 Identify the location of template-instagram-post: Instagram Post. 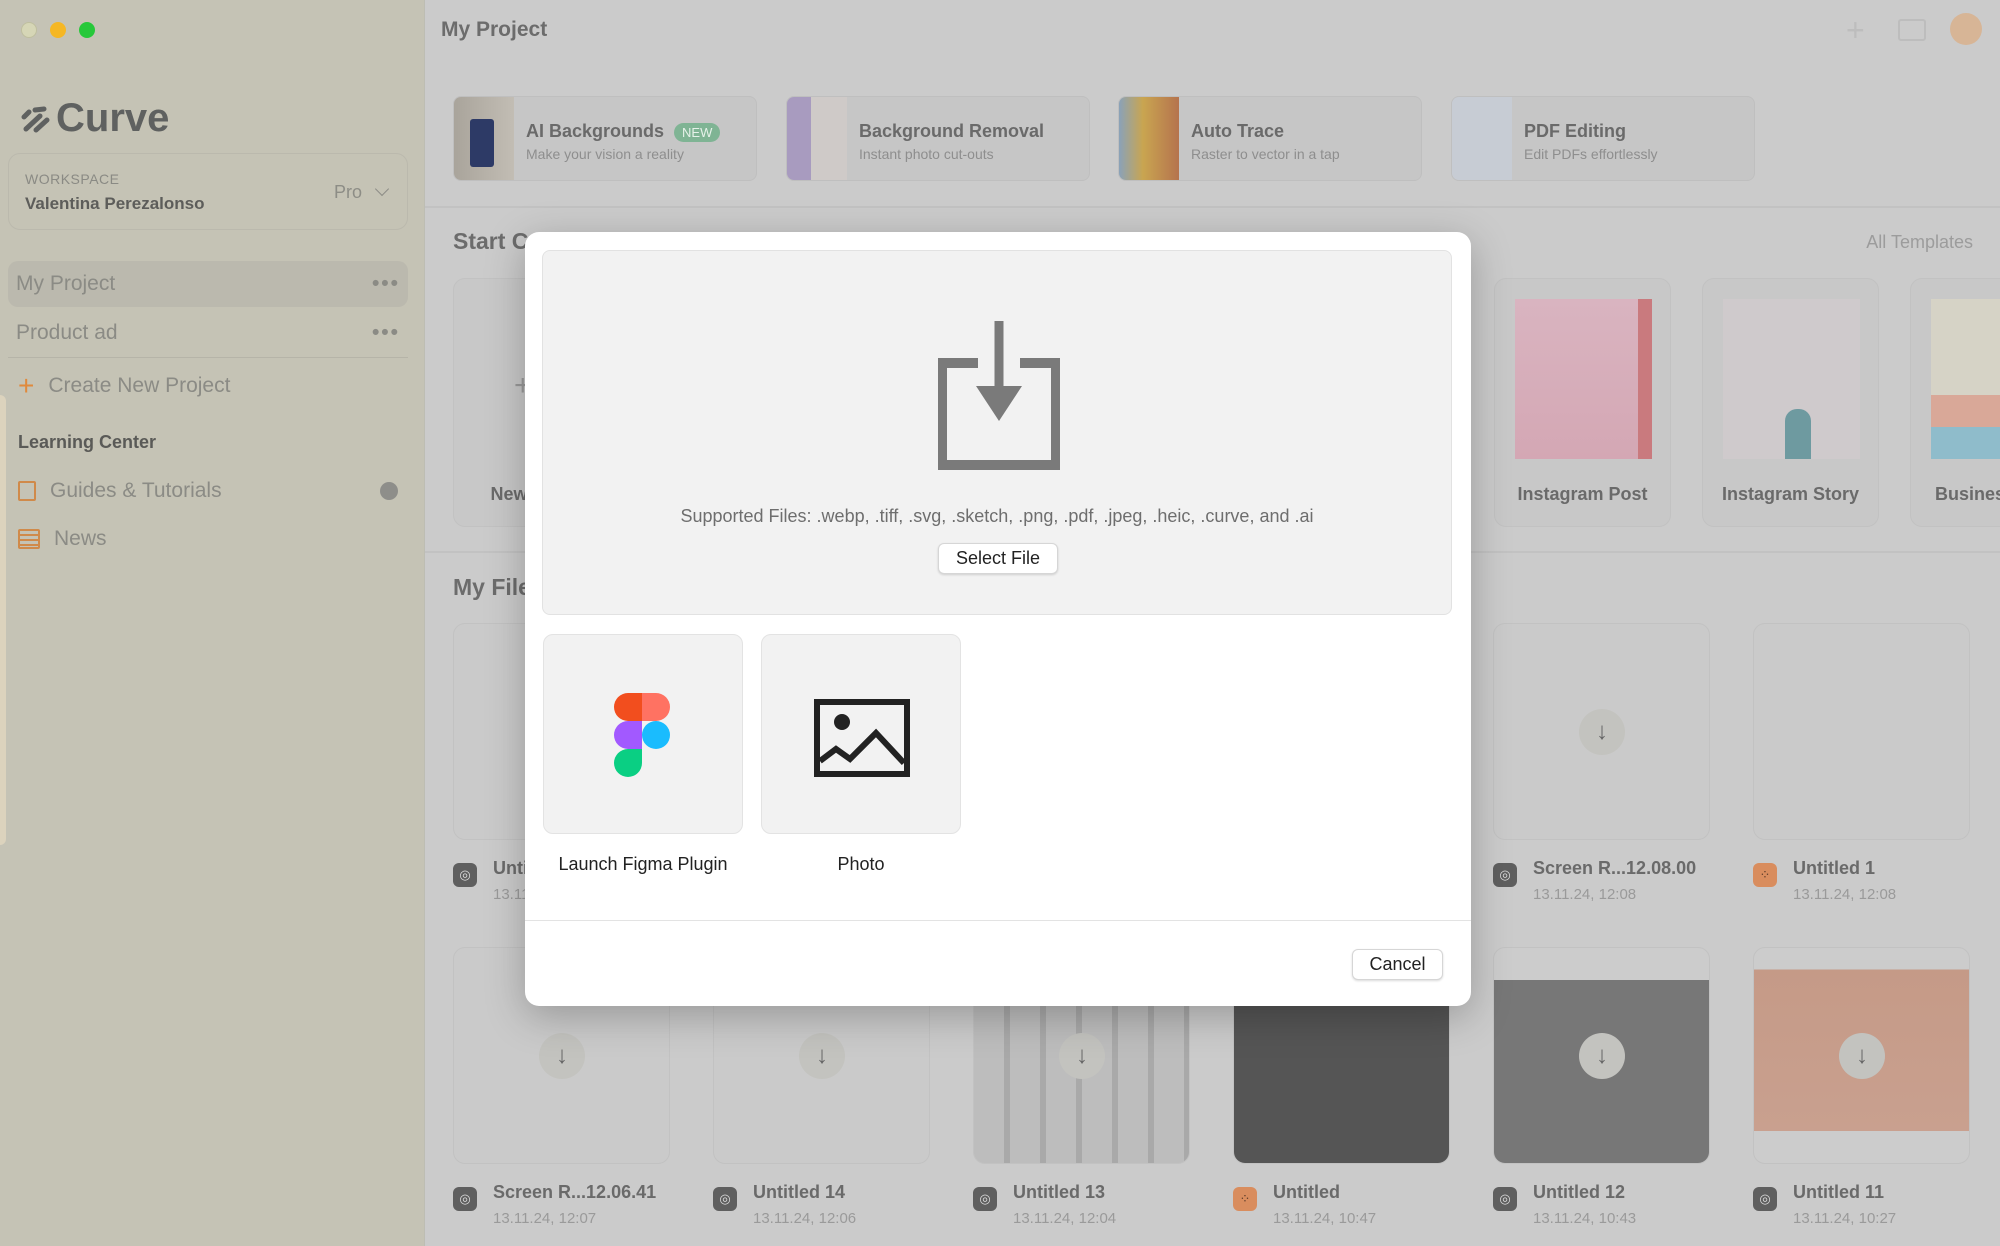
(1582, 402).